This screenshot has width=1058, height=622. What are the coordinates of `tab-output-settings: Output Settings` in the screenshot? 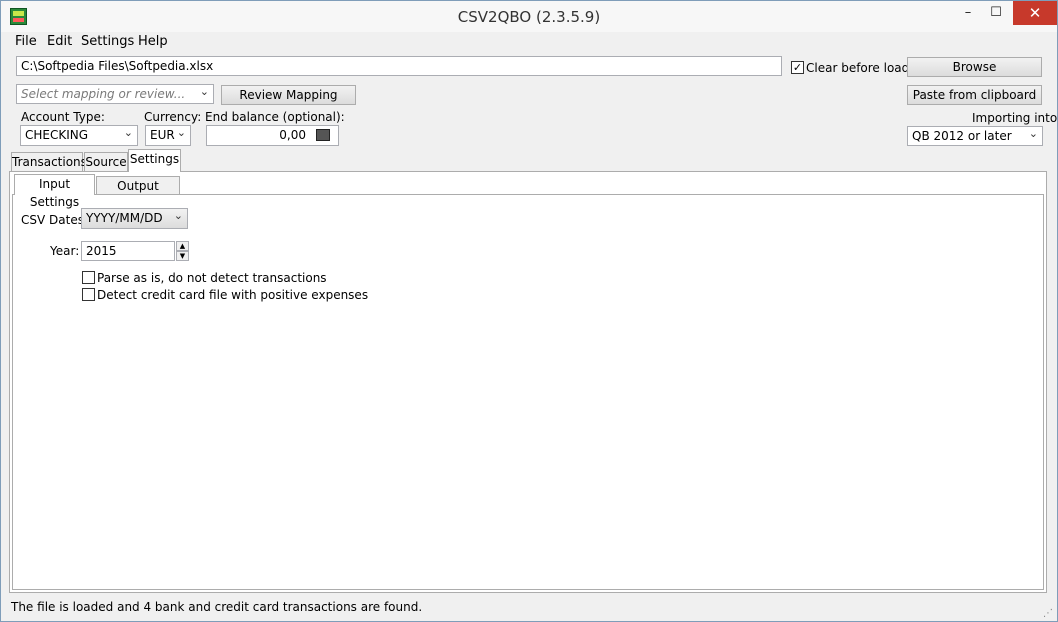 It's located at (138, 193).